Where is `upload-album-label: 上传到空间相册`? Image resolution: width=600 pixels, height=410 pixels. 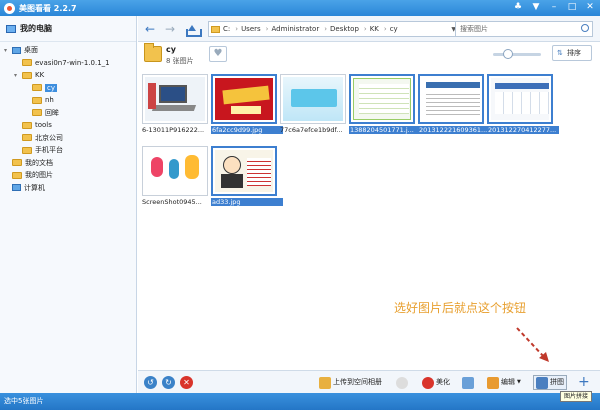 upload-album-label: 上传到空间相册 is located at coordinates (357, 382).